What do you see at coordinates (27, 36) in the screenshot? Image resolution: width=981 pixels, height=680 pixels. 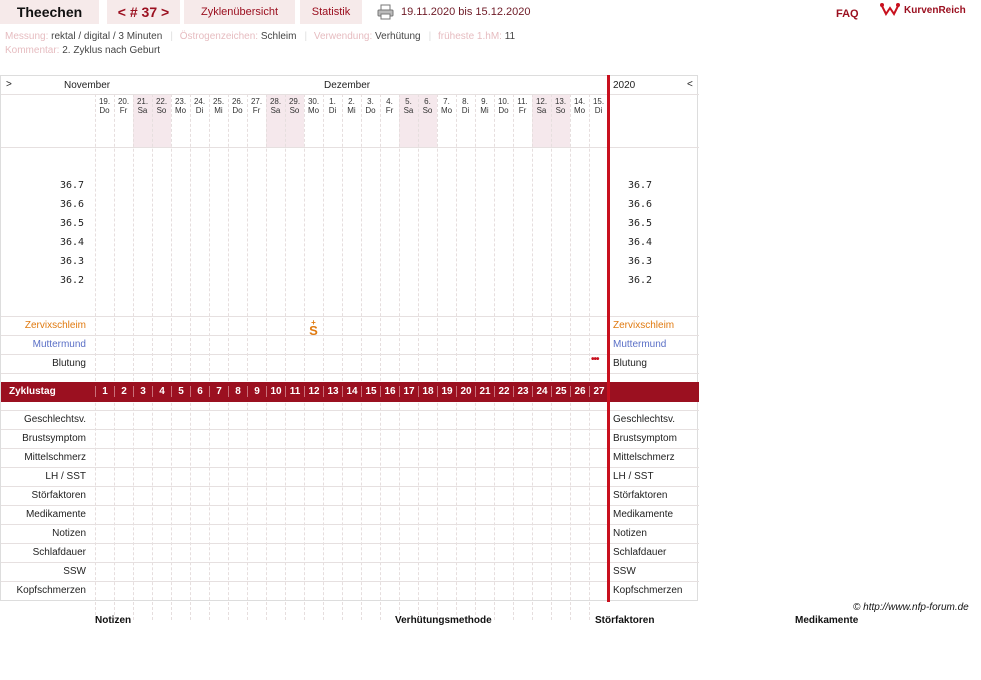 I see `messung-key: Messung:` at bounding box center [27, 36].